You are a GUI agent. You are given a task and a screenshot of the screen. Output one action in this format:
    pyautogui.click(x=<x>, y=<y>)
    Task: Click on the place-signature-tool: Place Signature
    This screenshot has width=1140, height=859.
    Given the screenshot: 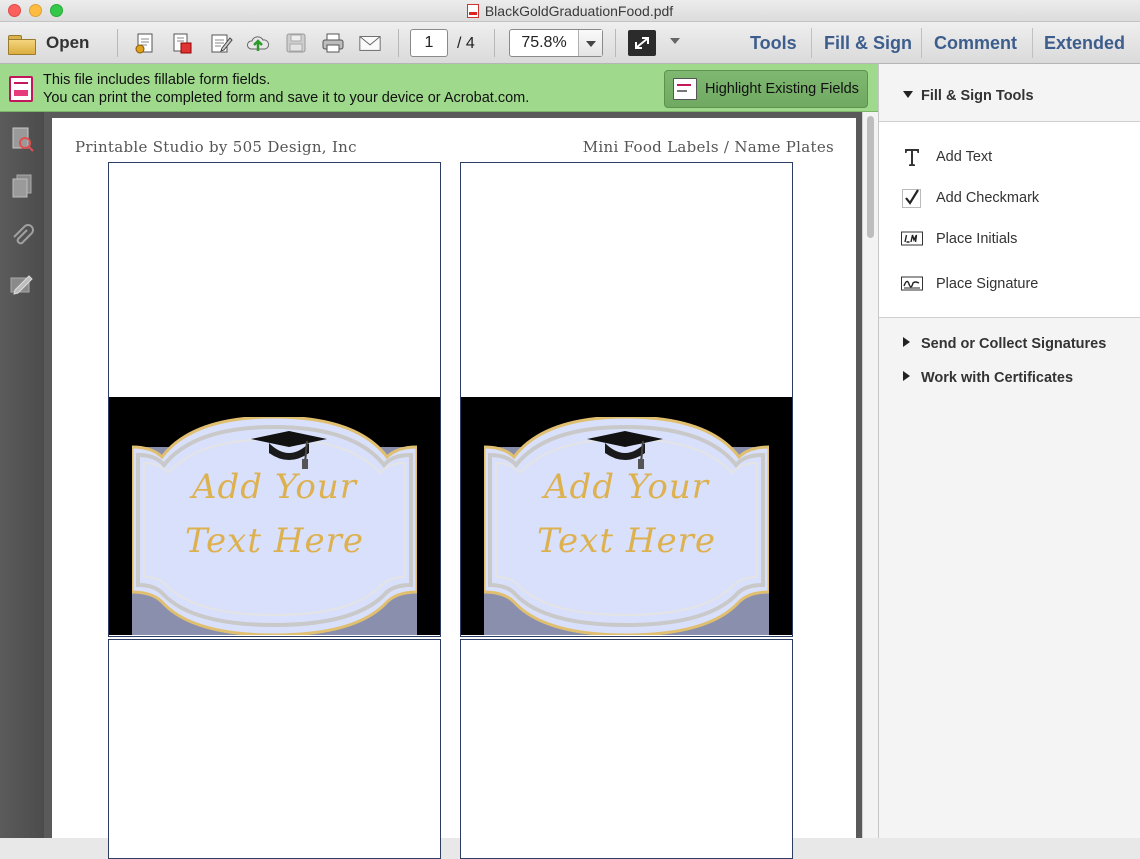 What is the action you would take?
    pyautogui.click(x=969, y=284)
    